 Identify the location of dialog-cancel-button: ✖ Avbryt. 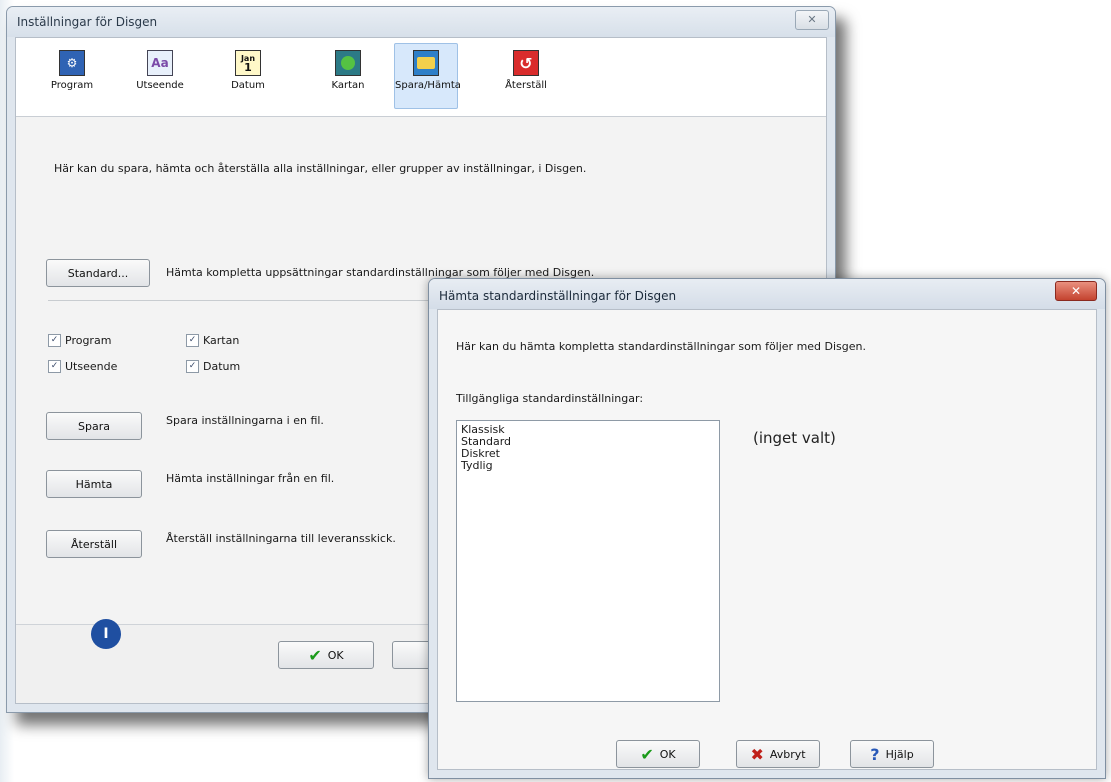
(778, 754).